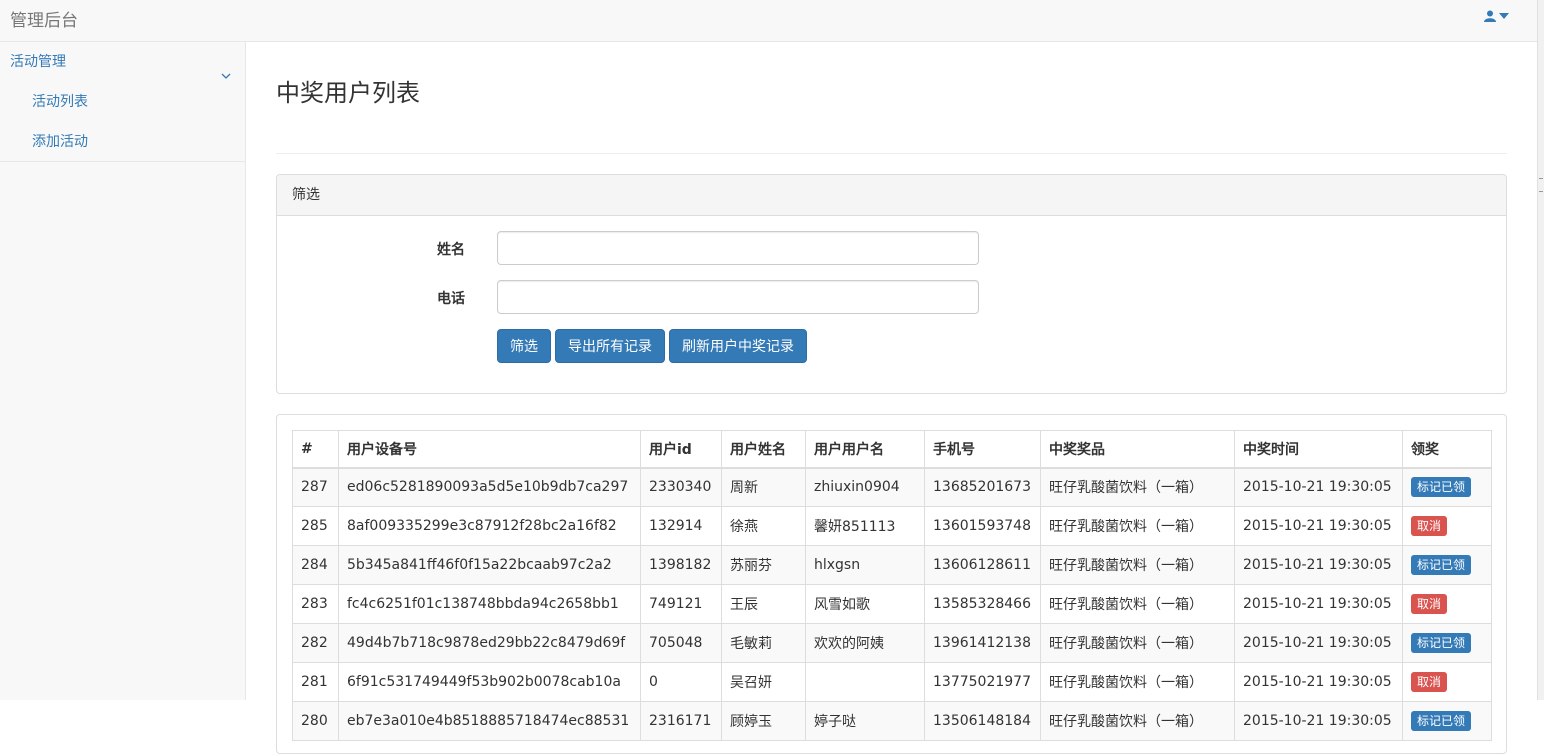 This screenshot has width=1544, height=754. Describe the element at coordinates (1318, 449) in the screenshot. I see `column-header: 中奖时间` at that location.